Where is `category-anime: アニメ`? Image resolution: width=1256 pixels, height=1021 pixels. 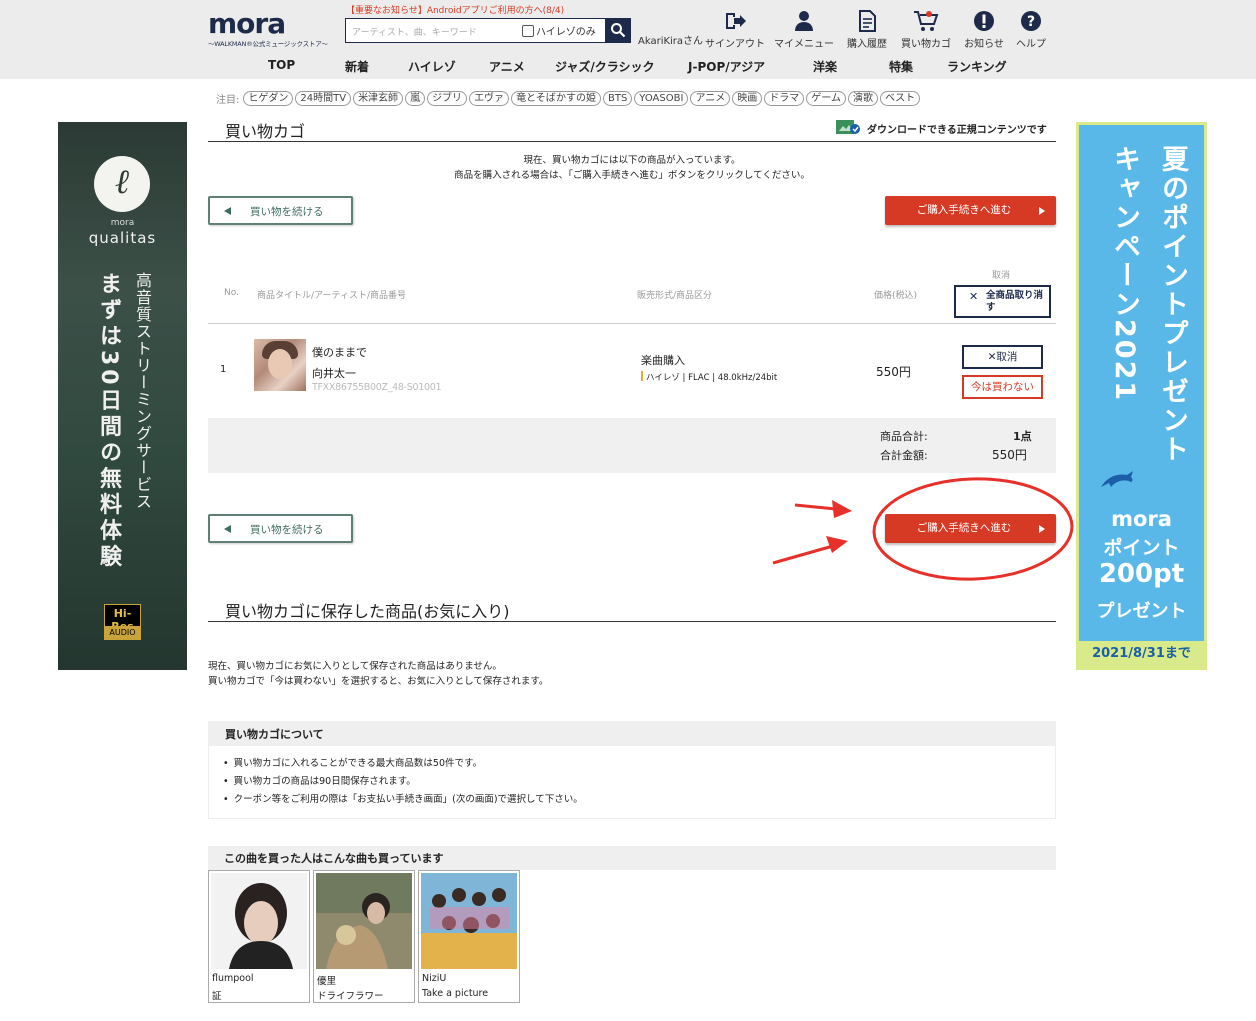
category-anime: アニメ is located at coordinates (507, 66).